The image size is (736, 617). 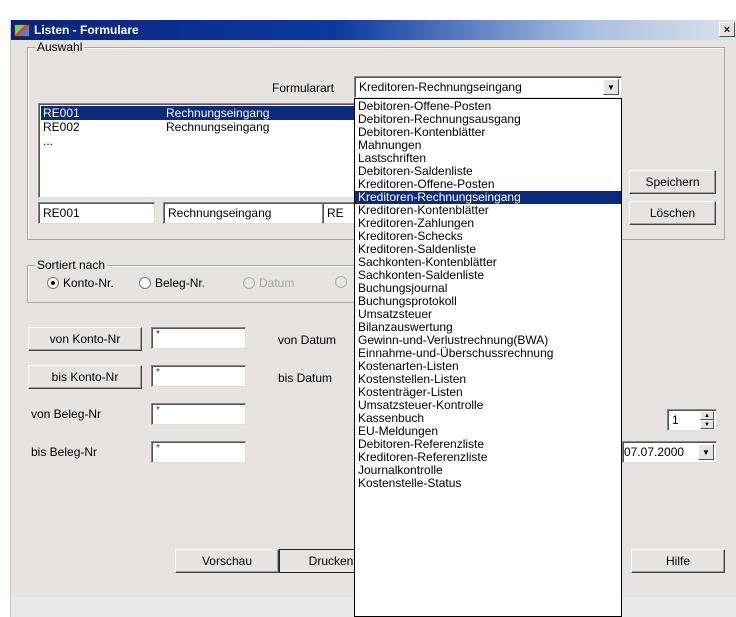 What do you see at coordinates (305, 378) in the screenshot?
I see `bis-datum-label: bis Datum` at bounding box center [305, 378].